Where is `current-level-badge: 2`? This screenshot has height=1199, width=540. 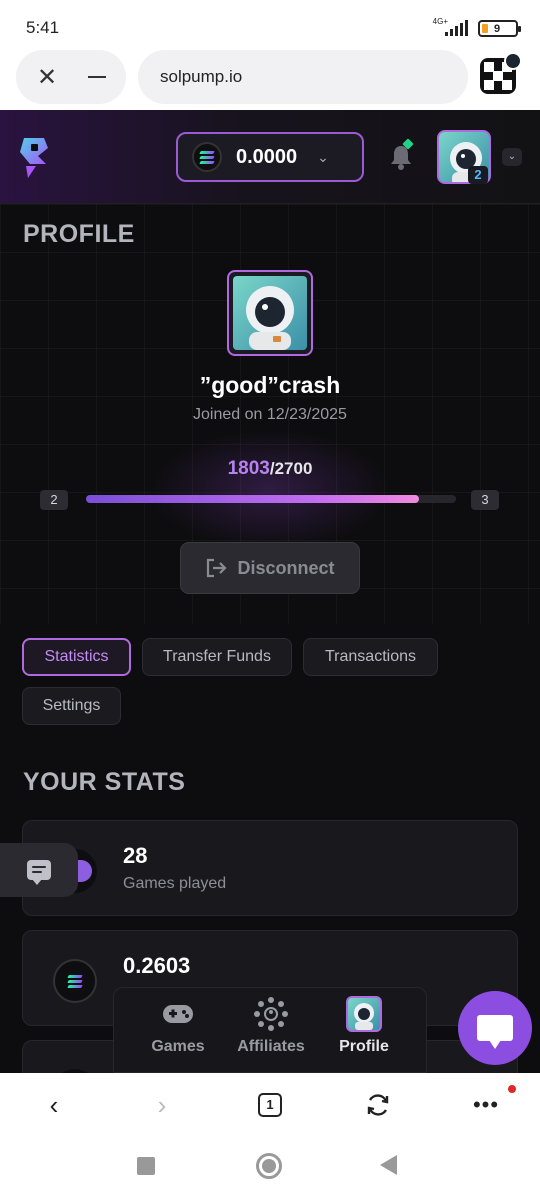 current-level-badge: 2 is located at coordinates (54, 500).